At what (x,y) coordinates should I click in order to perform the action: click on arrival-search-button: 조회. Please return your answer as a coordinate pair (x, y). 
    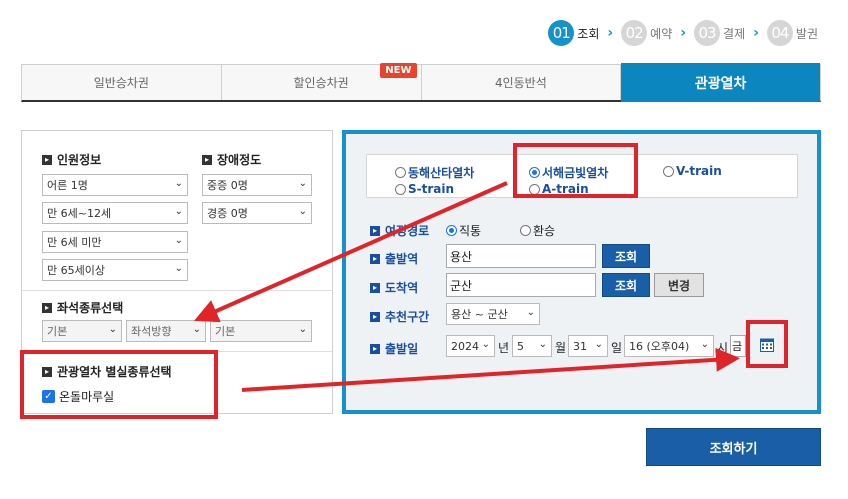
    Looking at the image, I should click on (626, 285).